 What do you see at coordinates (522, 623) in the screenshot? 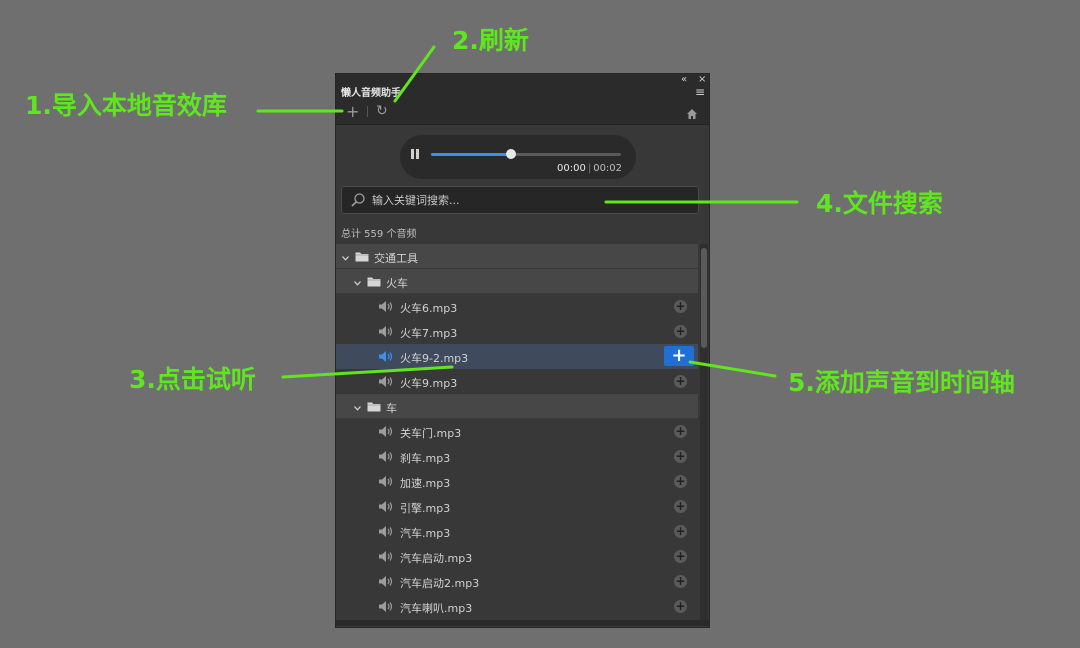
I see `horizontal-scrollbar` at bounding box center [522, 623].